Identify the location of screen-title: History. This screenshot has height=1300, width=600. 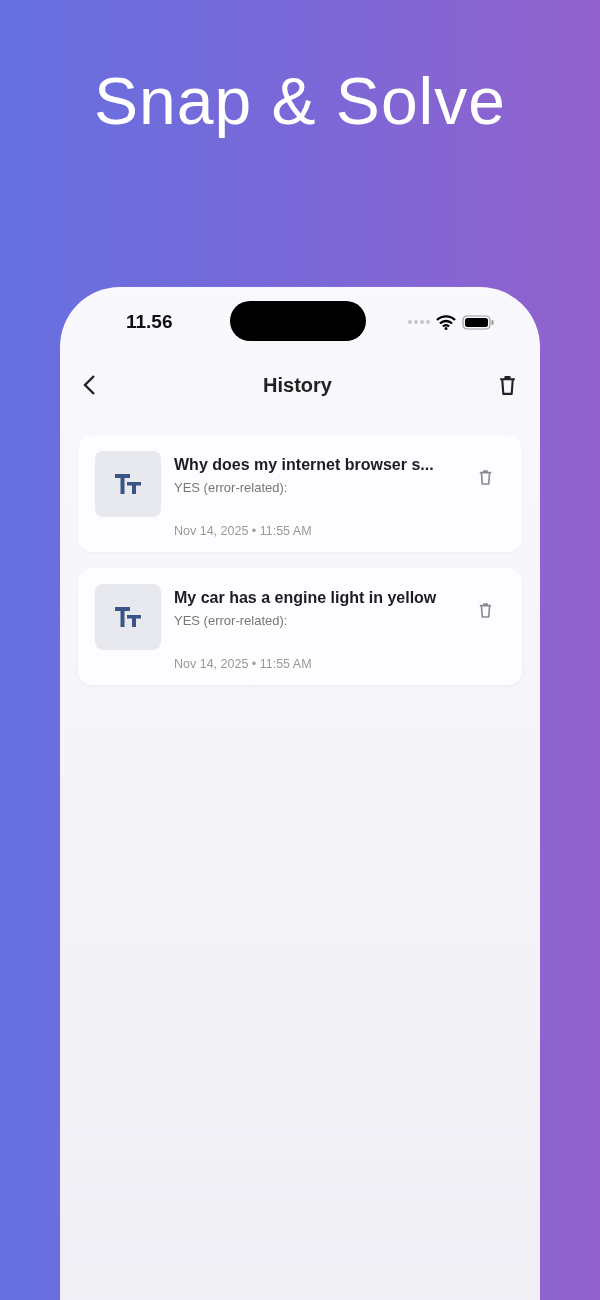
(297, 385).